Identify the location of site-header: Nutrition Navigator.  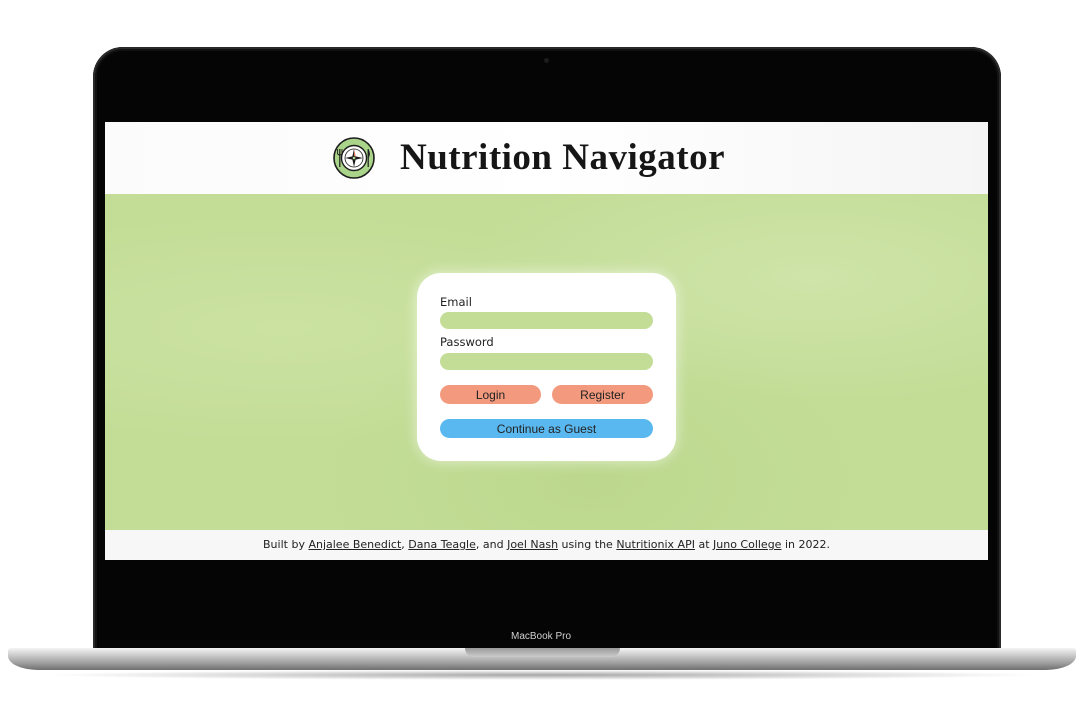
(546, 158).